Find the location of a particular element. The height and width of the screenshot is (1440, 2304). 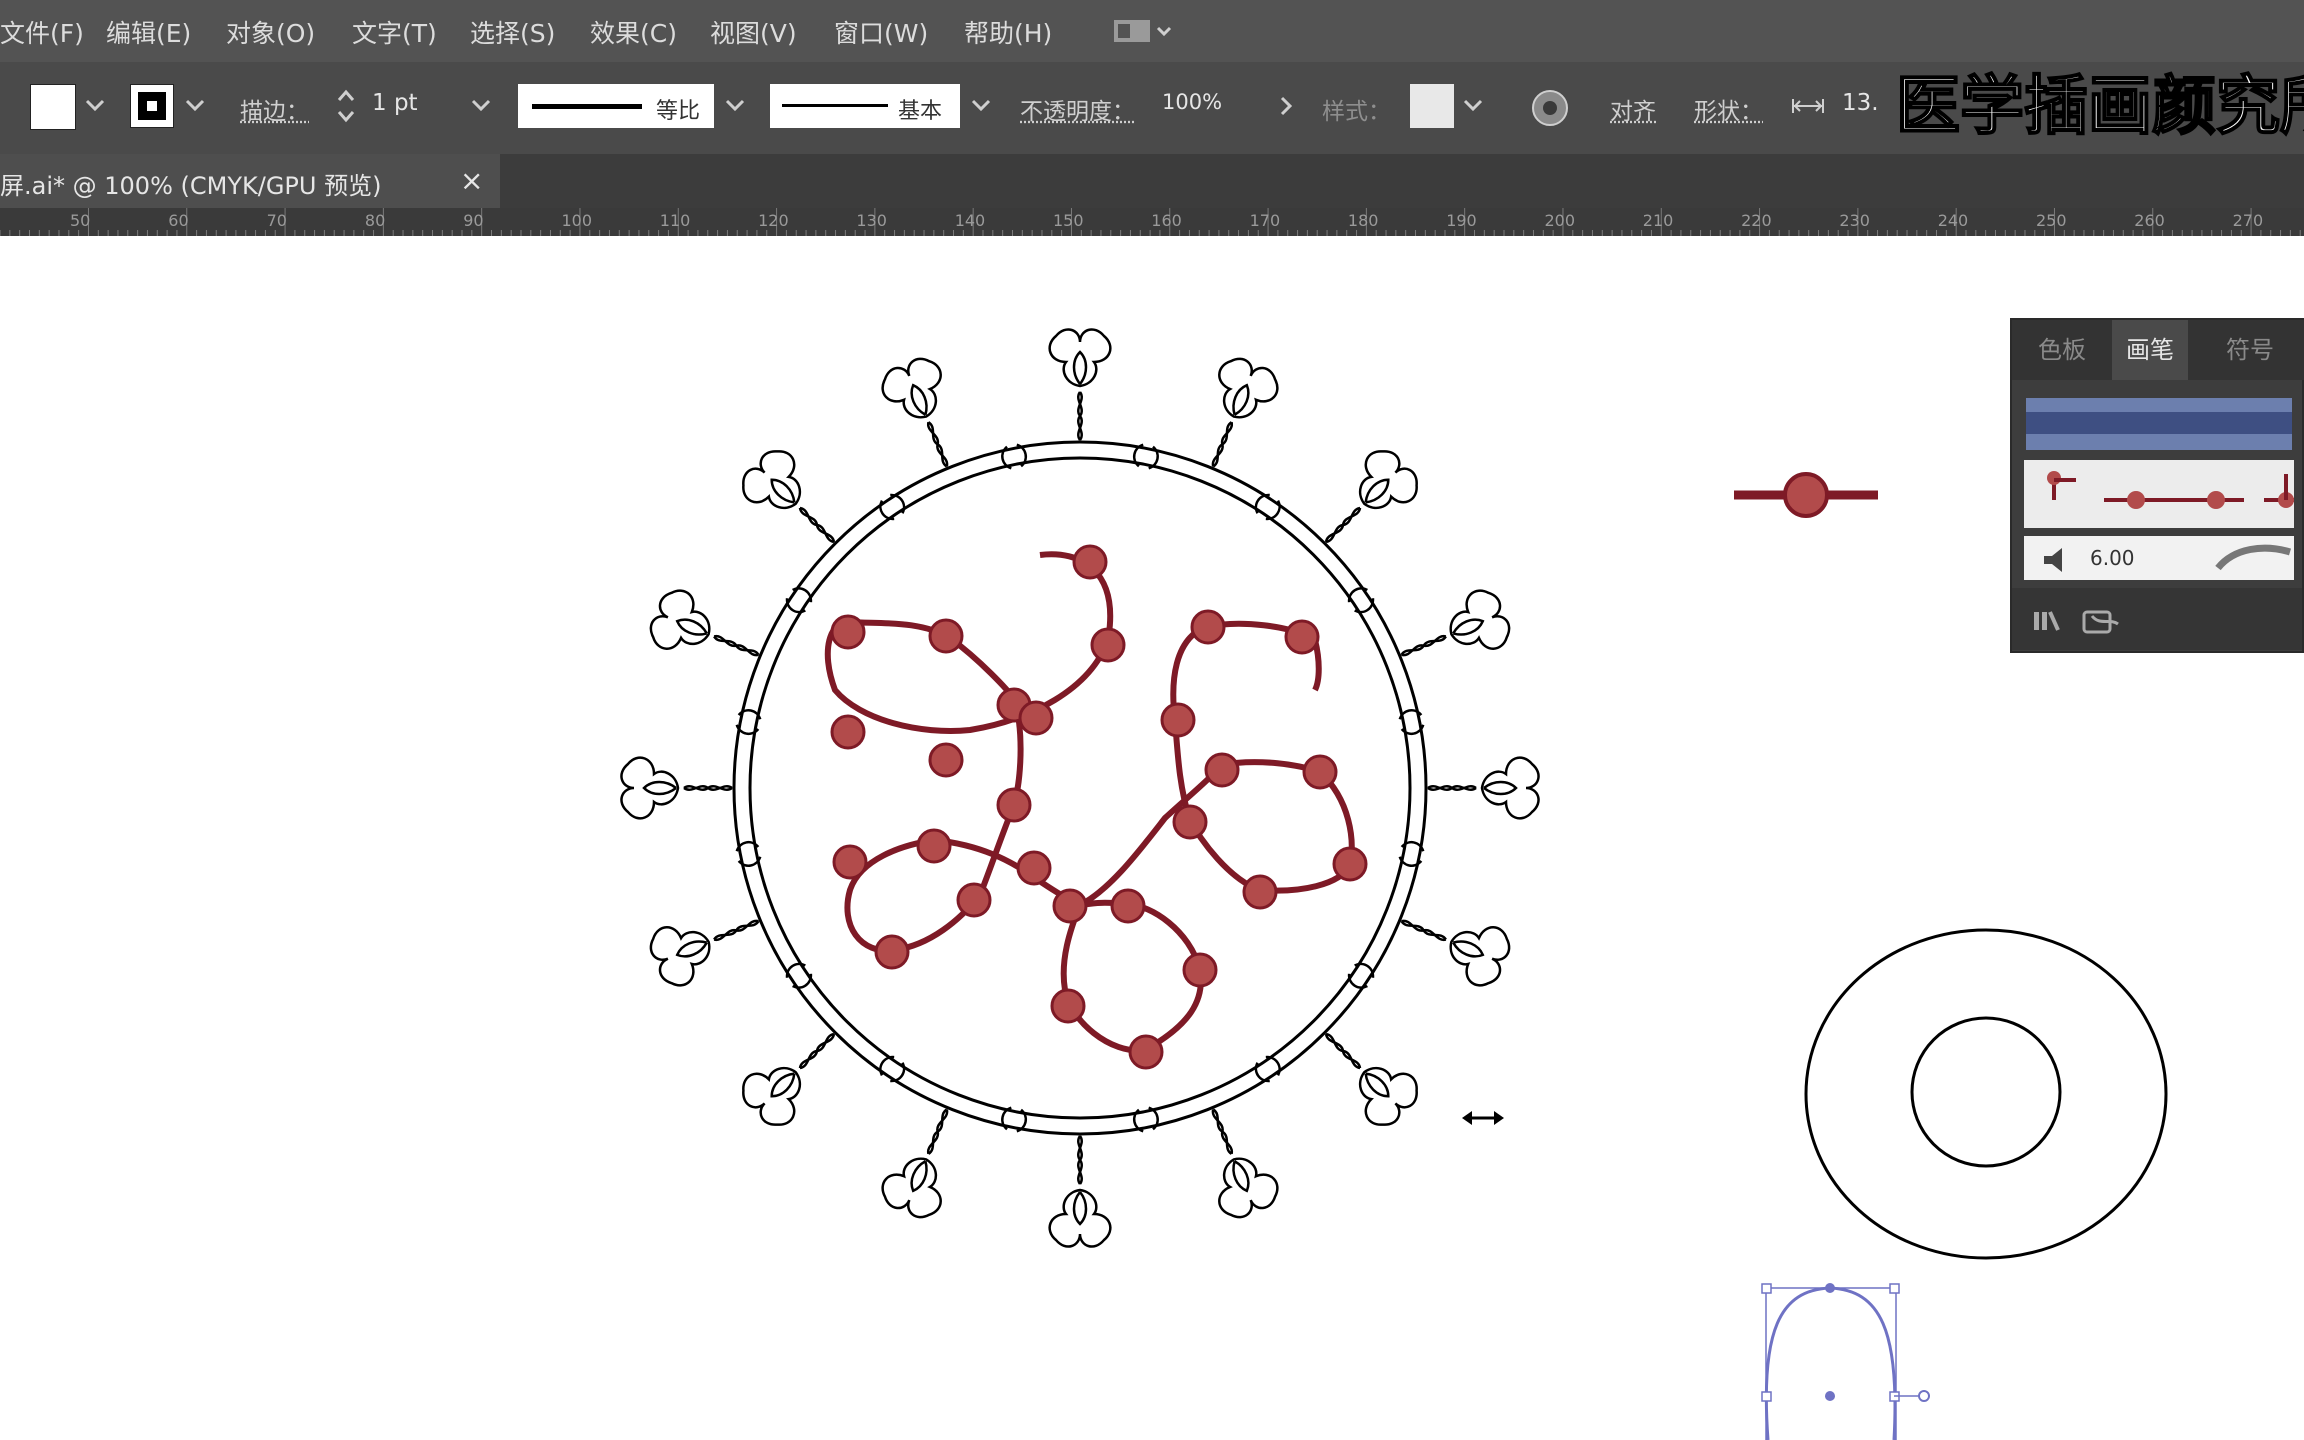

document-tab-bar: 屏.ai* @ 100% (CMYK/GPU 预览) × is located at coordinates (1152, 181).